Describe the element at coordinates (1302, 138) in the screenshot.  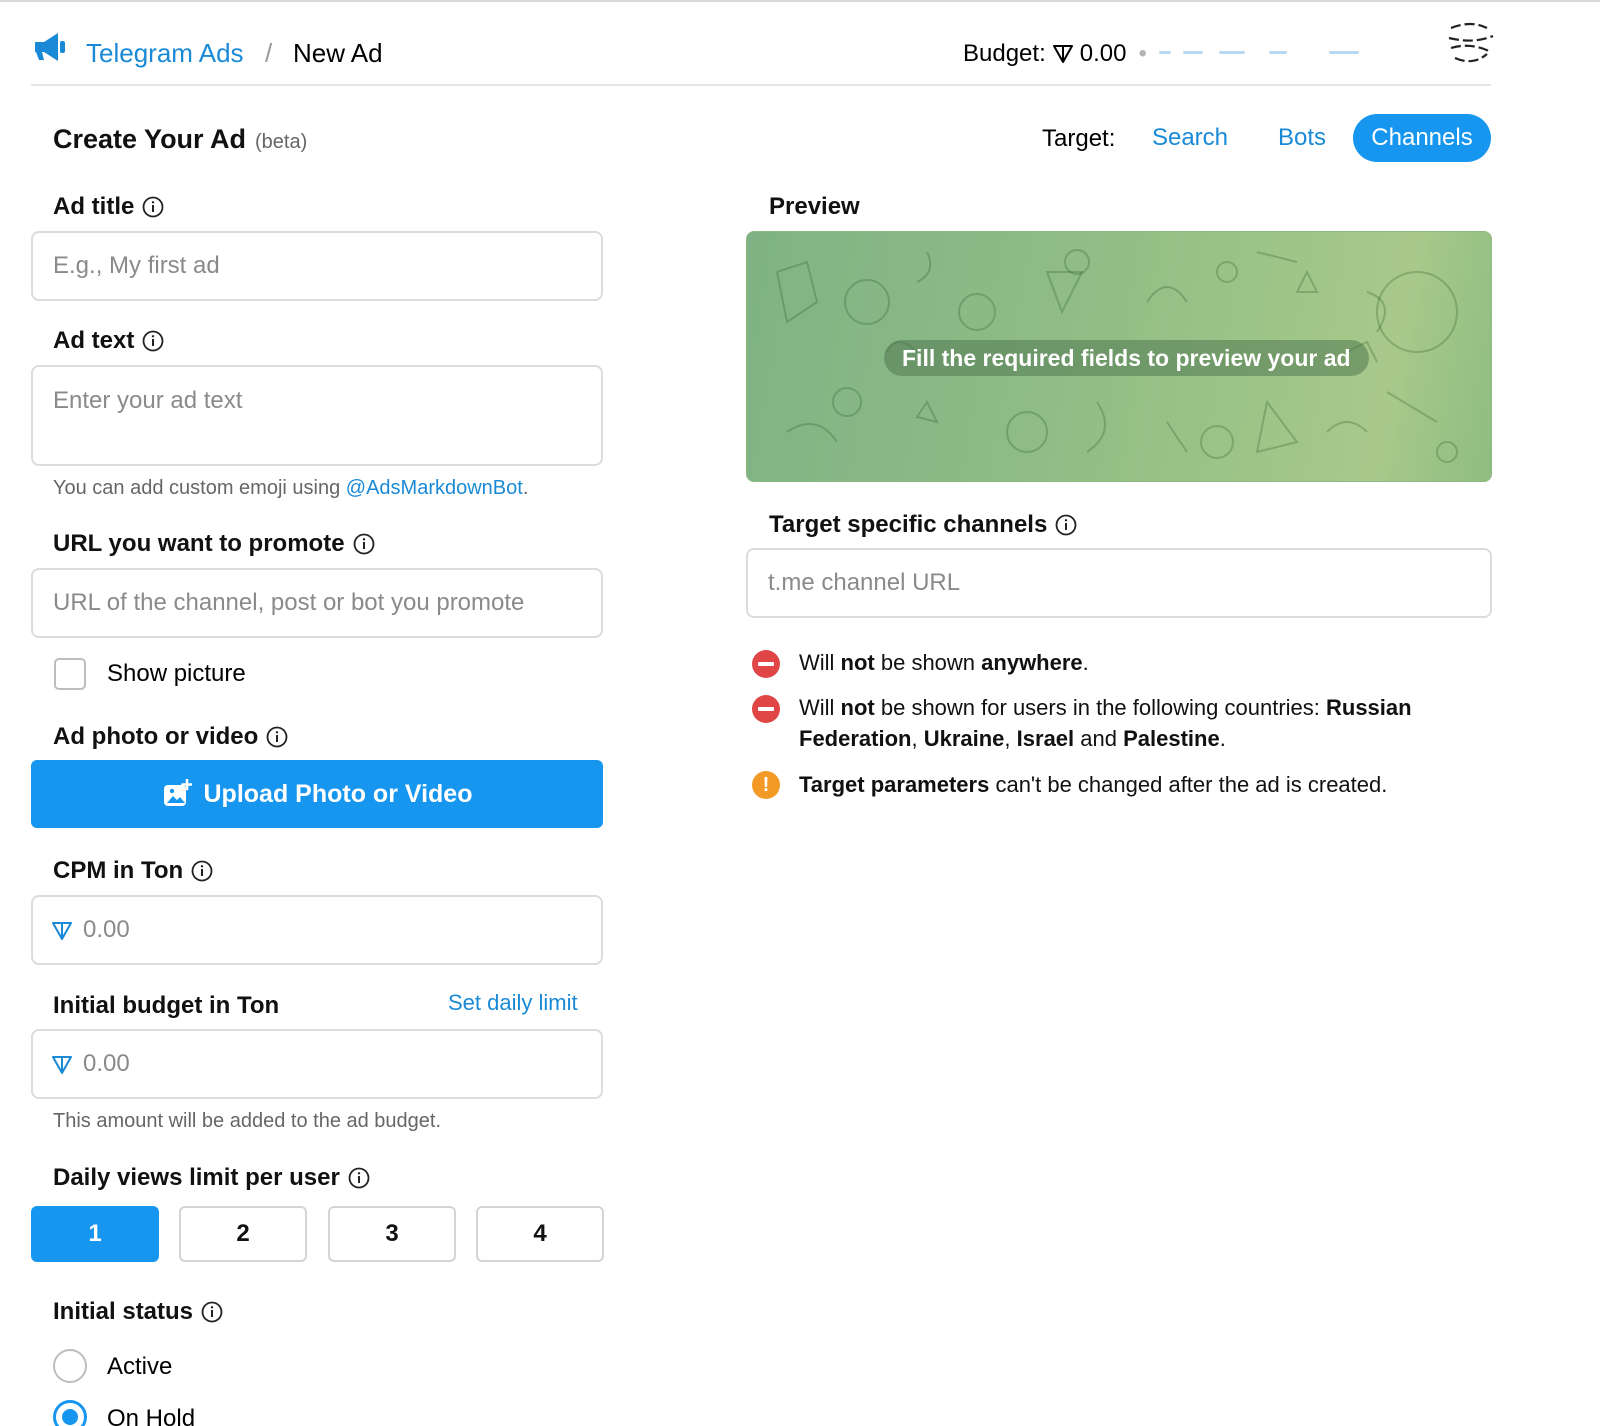
I see `tab-bots: Bots` at that location.